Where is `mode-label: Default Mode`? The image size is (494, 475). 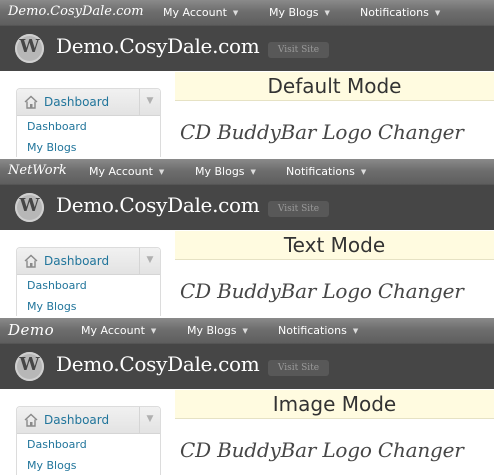 mode-label: Default Mode is located at coordinates (334, 86).